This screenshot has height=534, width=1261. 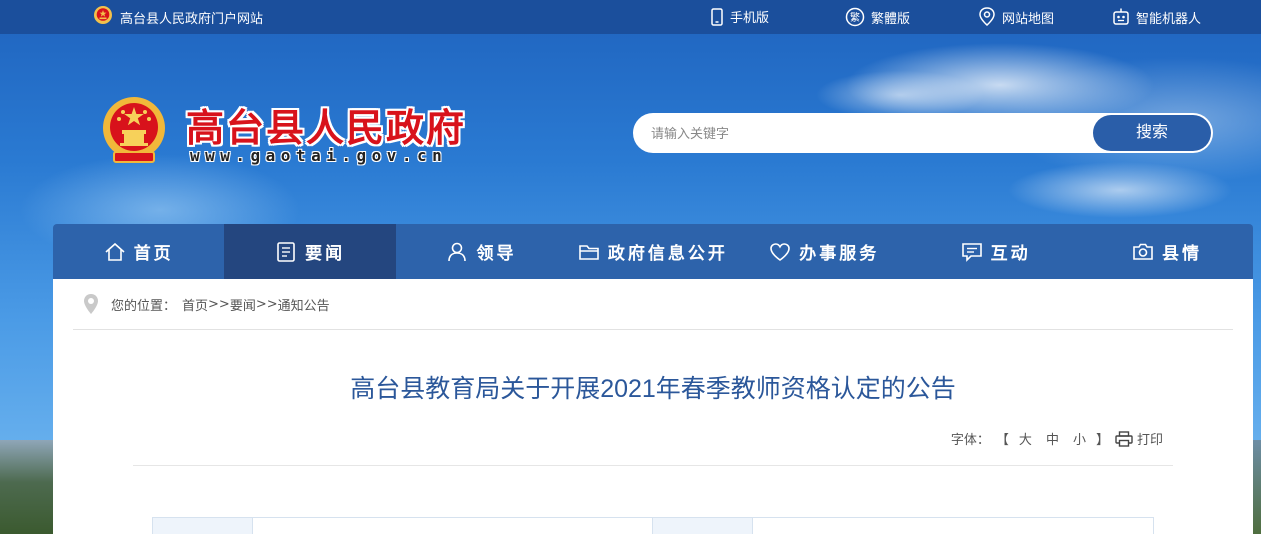 What do you see at coordinates (987, 16) in the screenshot?
I see `map-pin-icon` at bounding box center [987, 16].